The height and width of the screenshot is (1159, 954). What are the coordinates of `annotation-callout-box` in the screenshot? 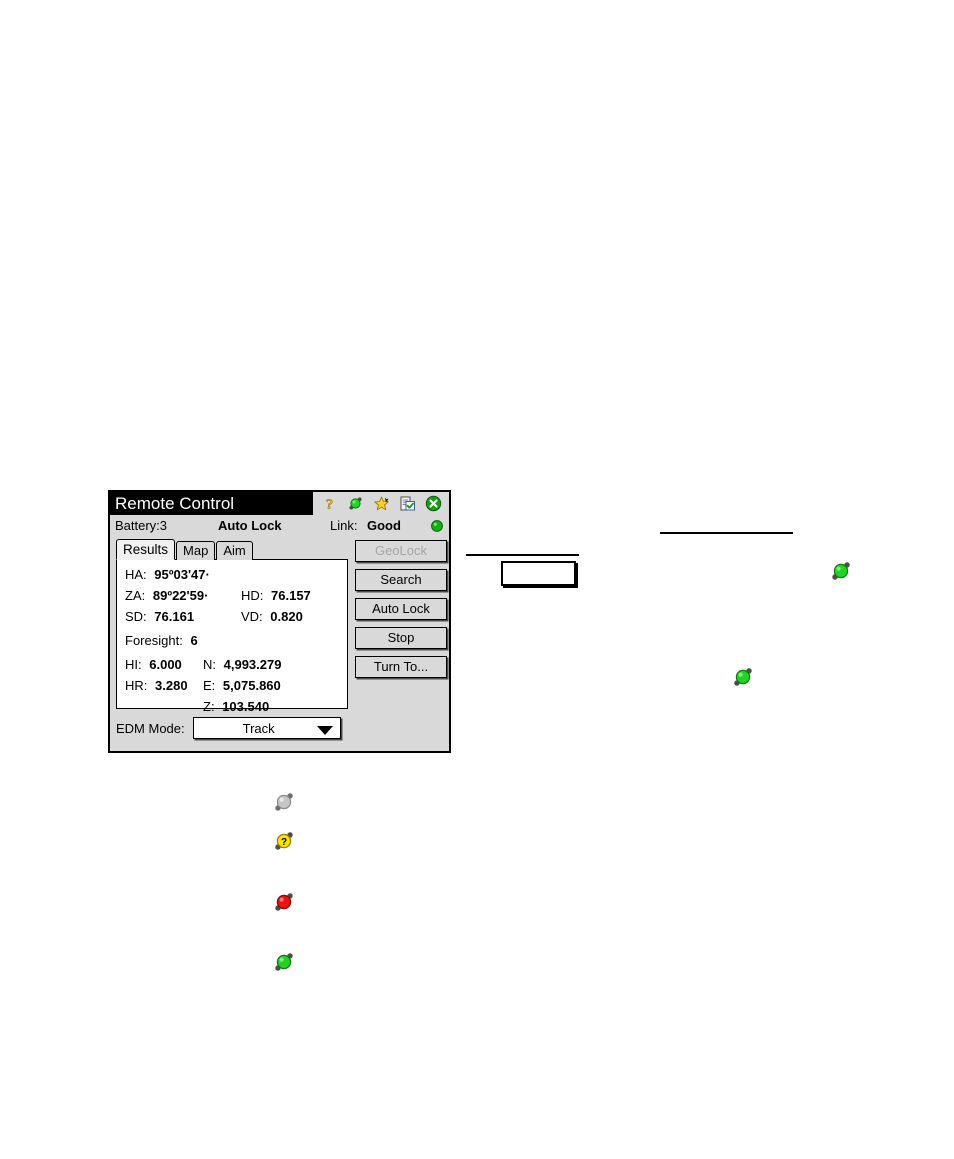 It's located at (538, 573).